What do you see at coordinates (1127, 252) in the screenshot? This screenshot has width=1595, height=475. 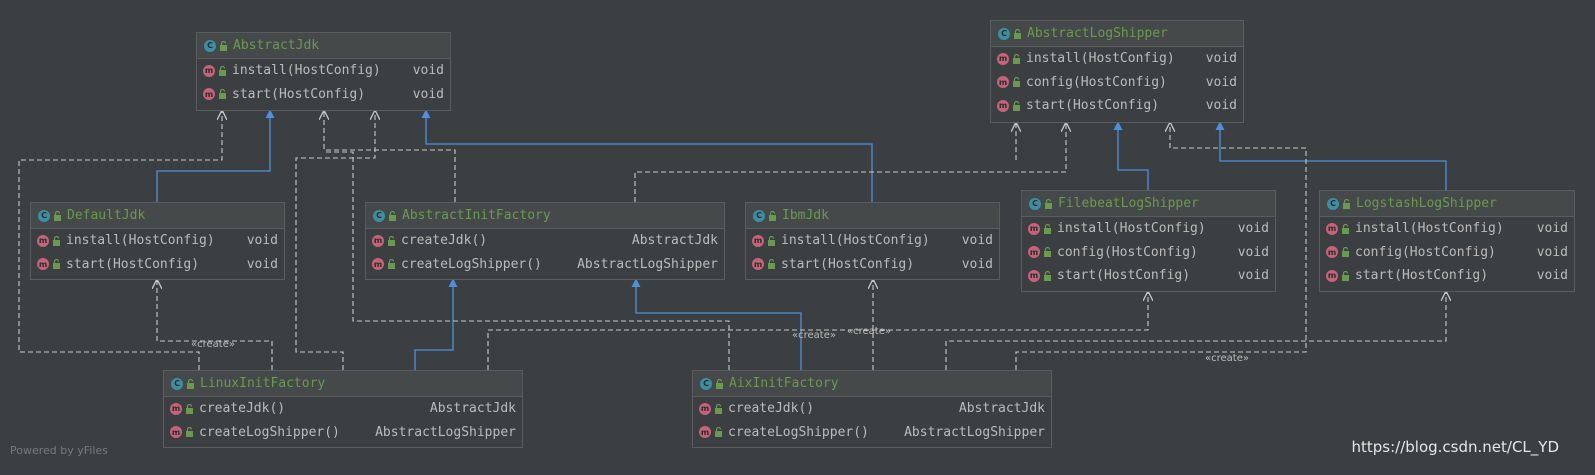 I see `method-name: config(HostConfig)` at bounding box center [1127, 252].